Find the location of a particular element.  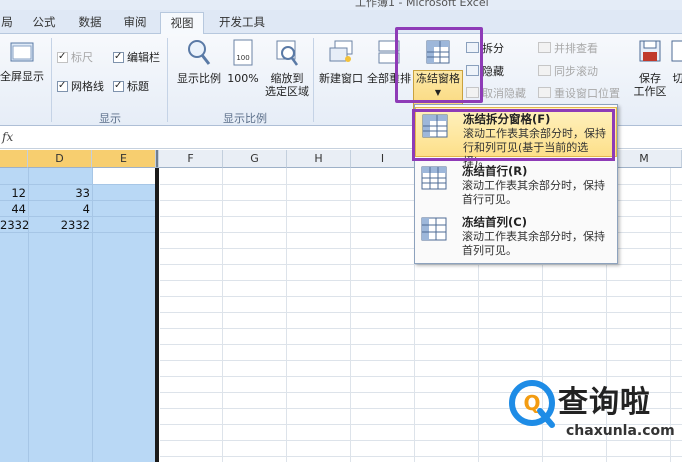

menu-item-freeze-top-row: 冻结首行(R) 滚动工作表其余部分时，保持首行可见。 is located at coordinates (516, 185).